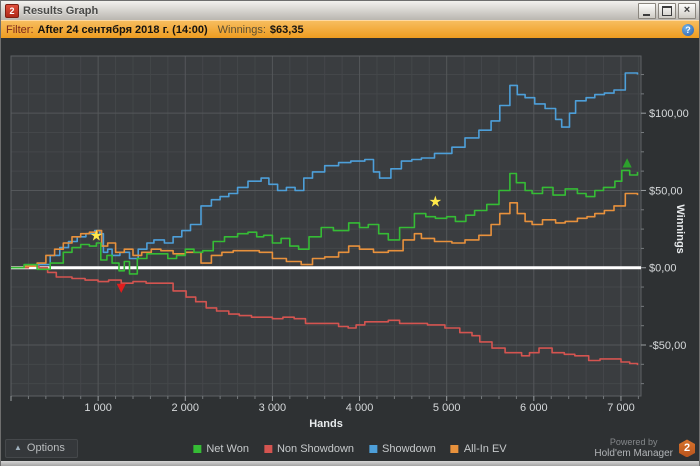 The width and height of the screenshot is (700, 466). What do you see at coordinates (485, 448) in the screenshot?
I see `legend-label: All-In EV` at bounding box center [485, 448].